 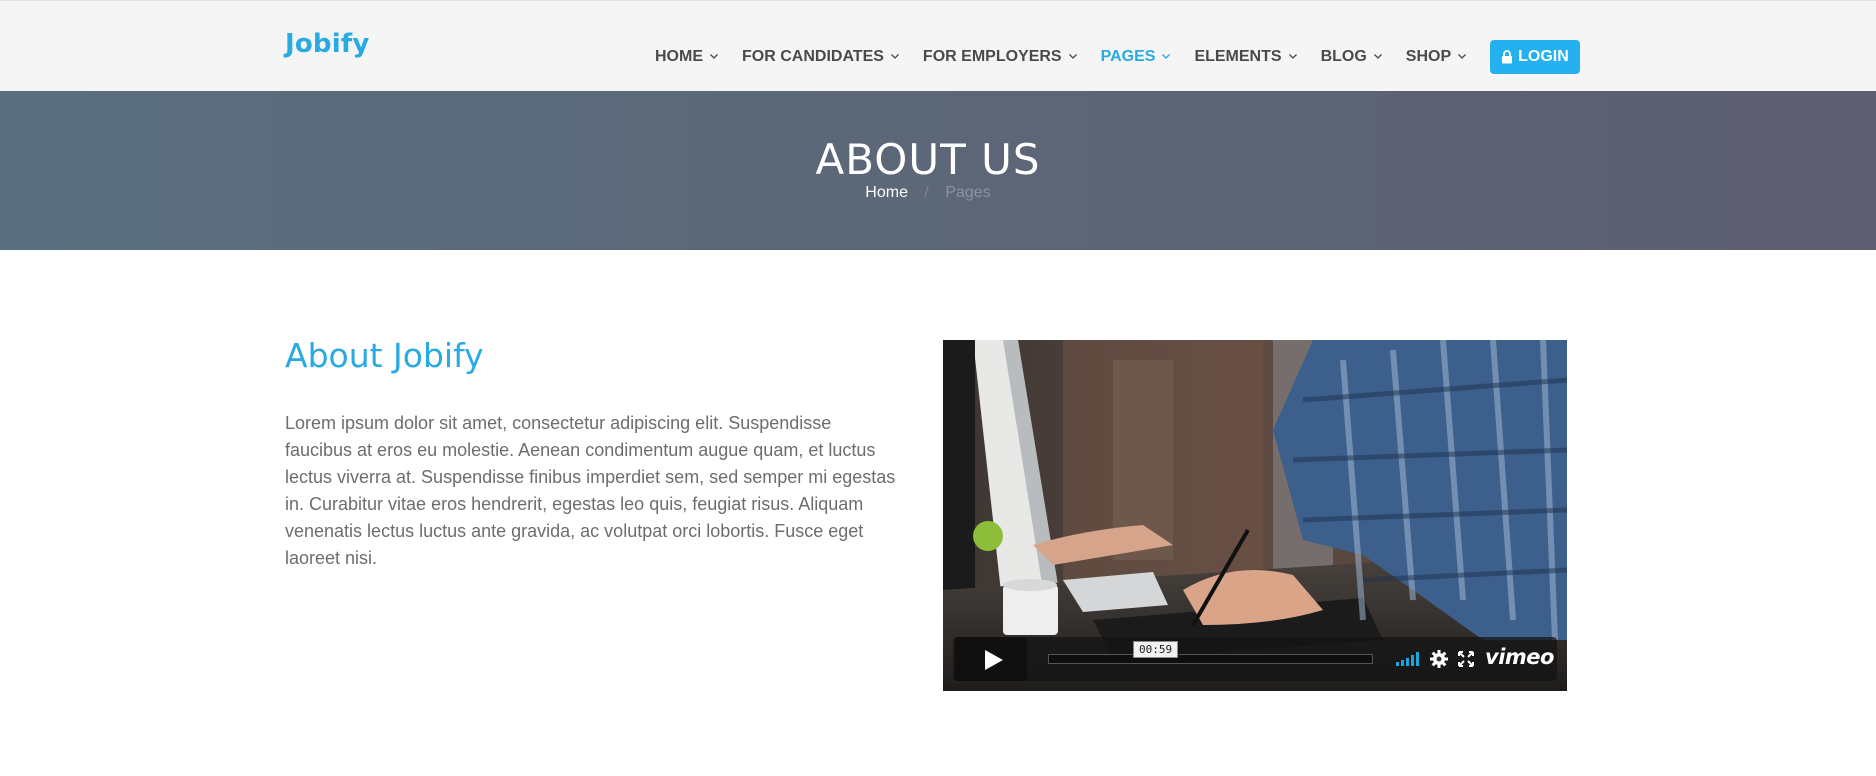 I want to click on play-button, so click(x=991, y=659).